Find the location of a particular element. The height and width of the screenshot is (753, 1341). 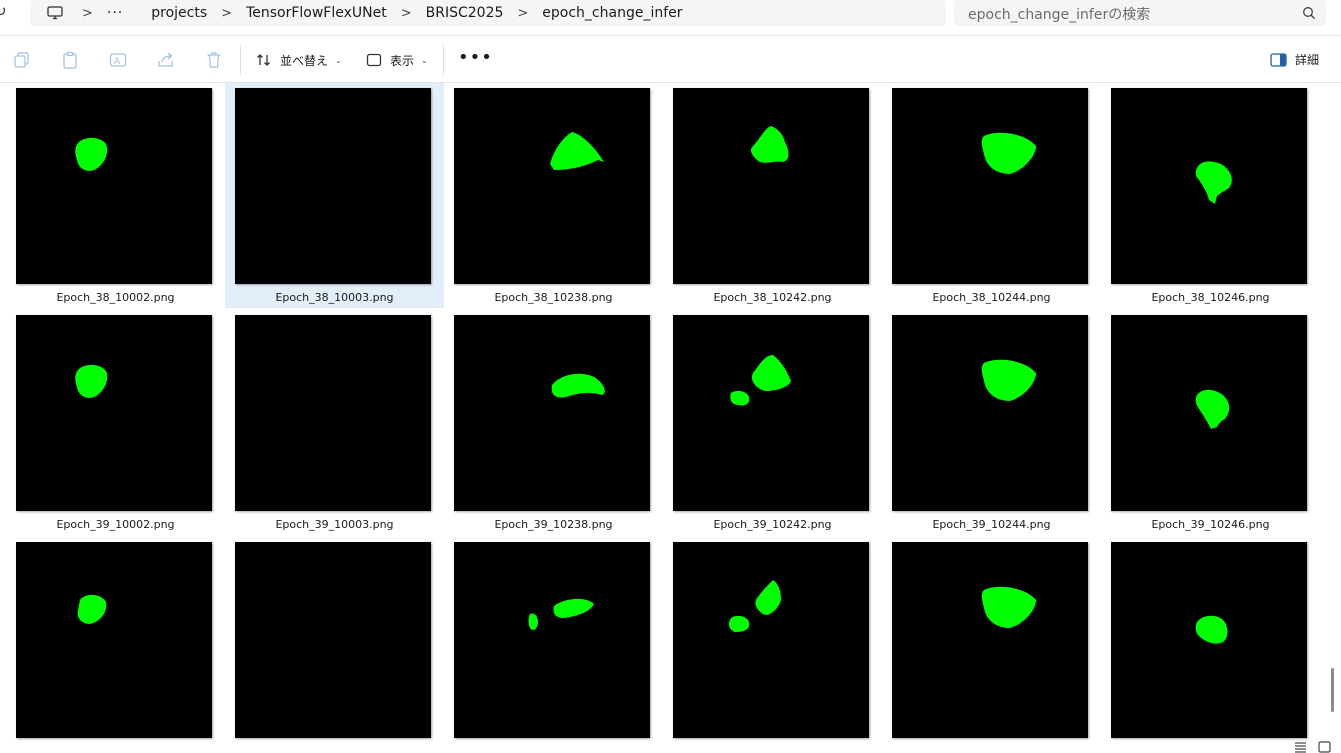

delete-icon is located at coordinates (214, 60).